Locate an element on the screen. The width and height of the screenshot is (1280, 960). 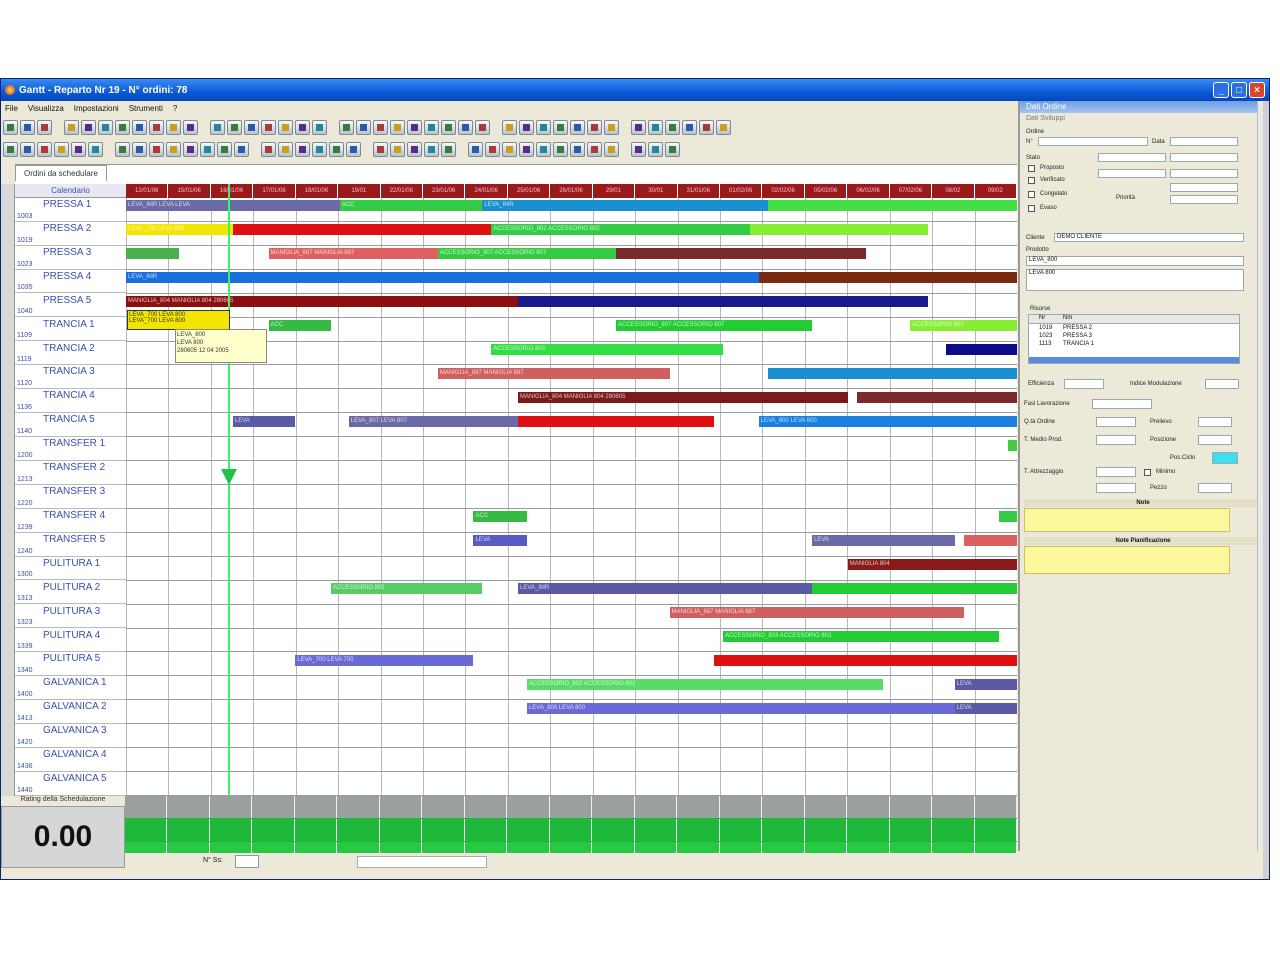
gantt-task-bar: LEVA_700 LEVA 800 is located at coordinates (179, 230).